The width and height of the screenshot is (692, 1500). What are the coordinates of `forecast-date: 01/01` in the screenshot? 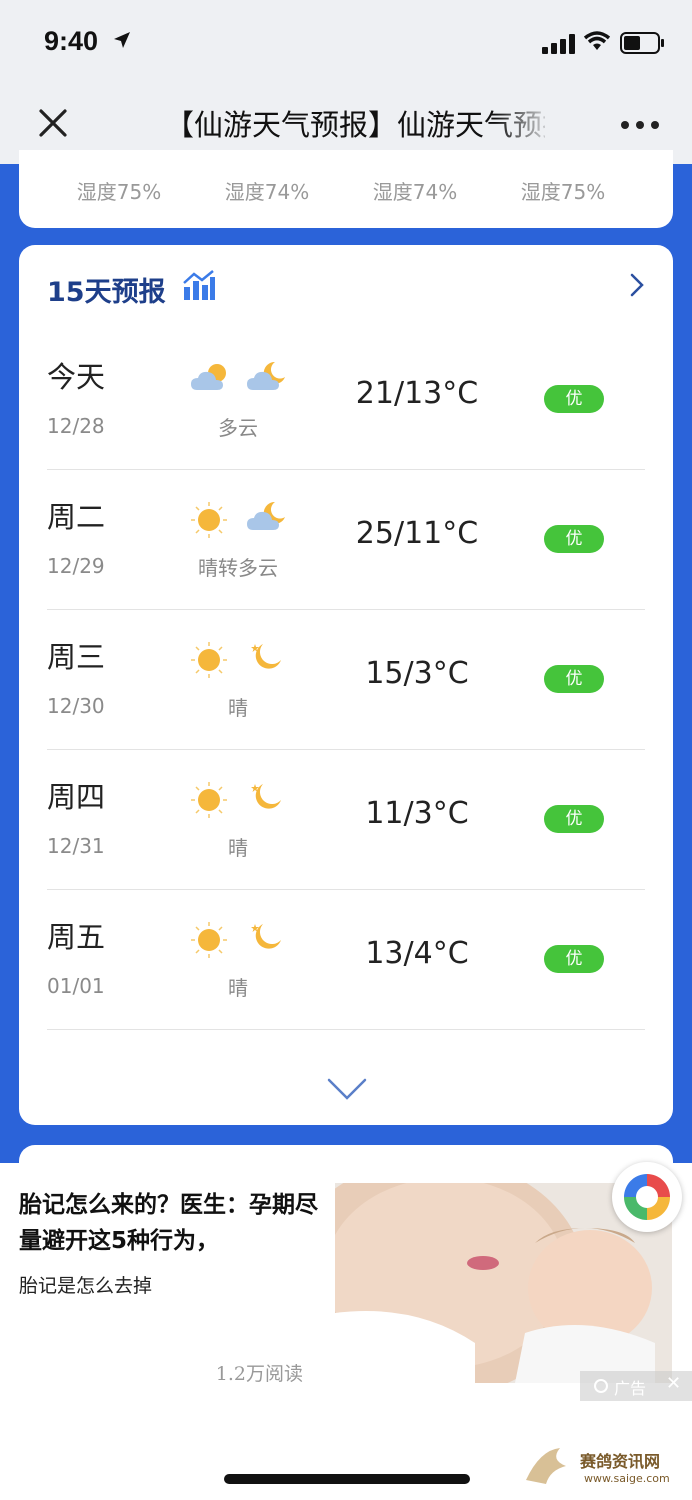 It's located at (76, 986).